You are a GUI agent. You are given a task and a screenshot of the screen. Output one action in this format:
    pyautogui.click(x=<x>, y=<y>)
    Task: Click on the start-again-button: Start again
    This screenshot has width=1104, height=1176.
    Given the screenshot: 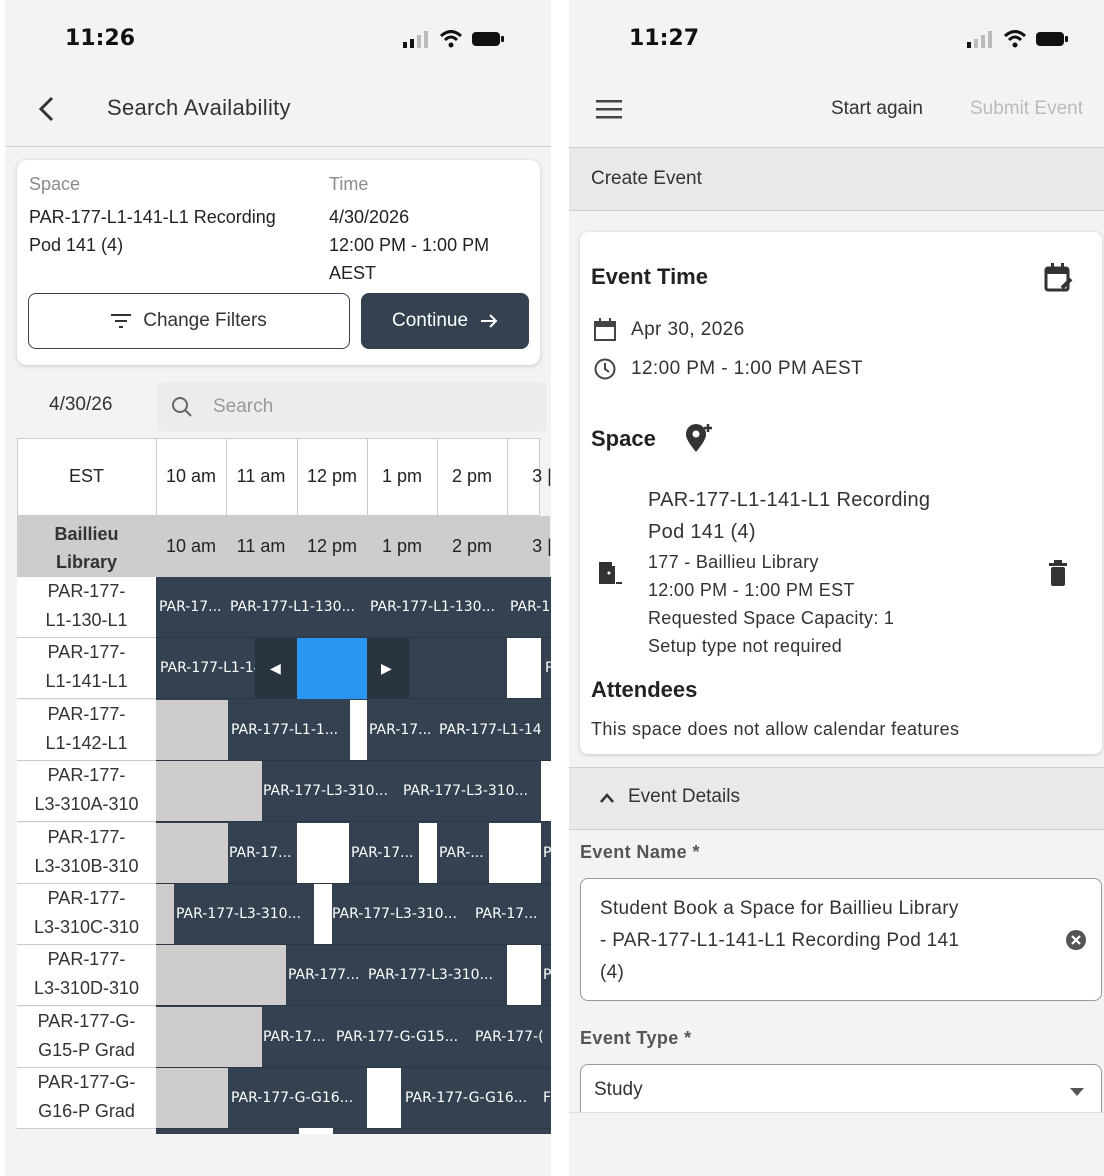 What is the action you would take?
    pyautogui.click(x=877, y=109)
    